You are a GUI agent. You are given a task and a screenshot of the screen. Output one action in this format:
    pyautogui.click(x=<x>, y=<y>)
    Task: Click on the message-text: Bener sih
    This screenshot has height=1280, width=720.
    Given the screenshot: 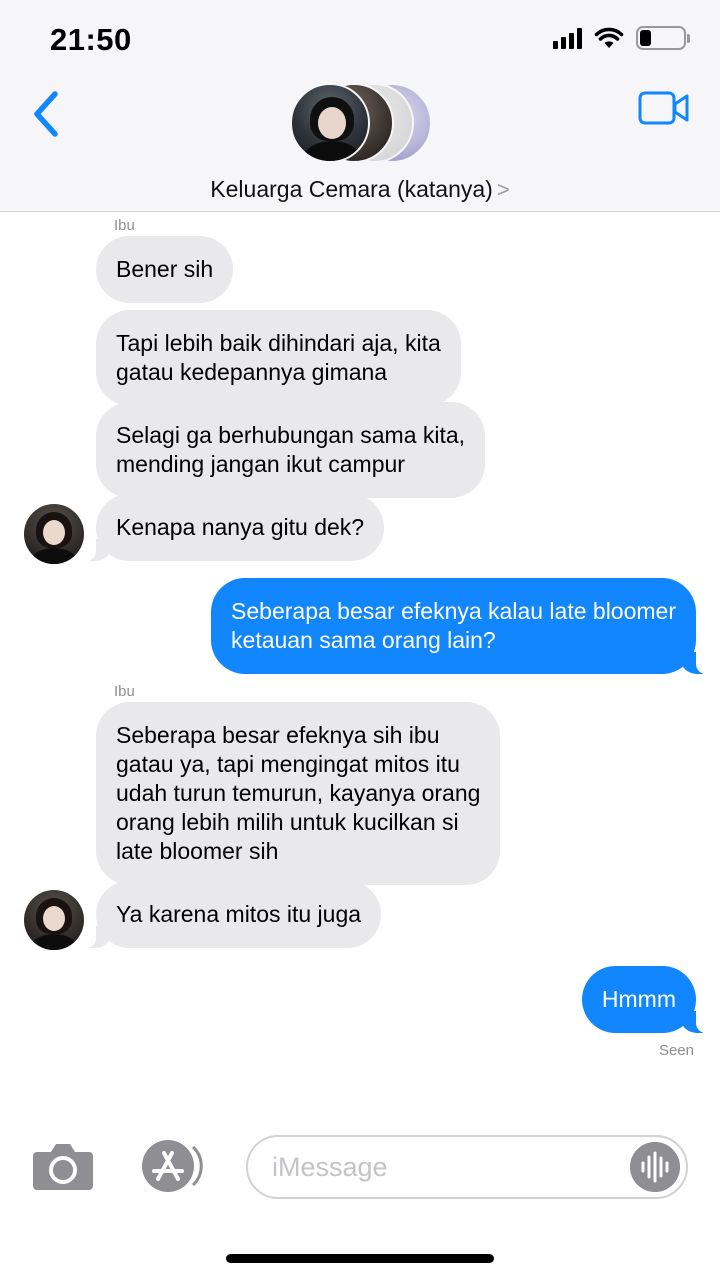 What is the action you would take?
    pyautogui.click(x=165, y=269)
    